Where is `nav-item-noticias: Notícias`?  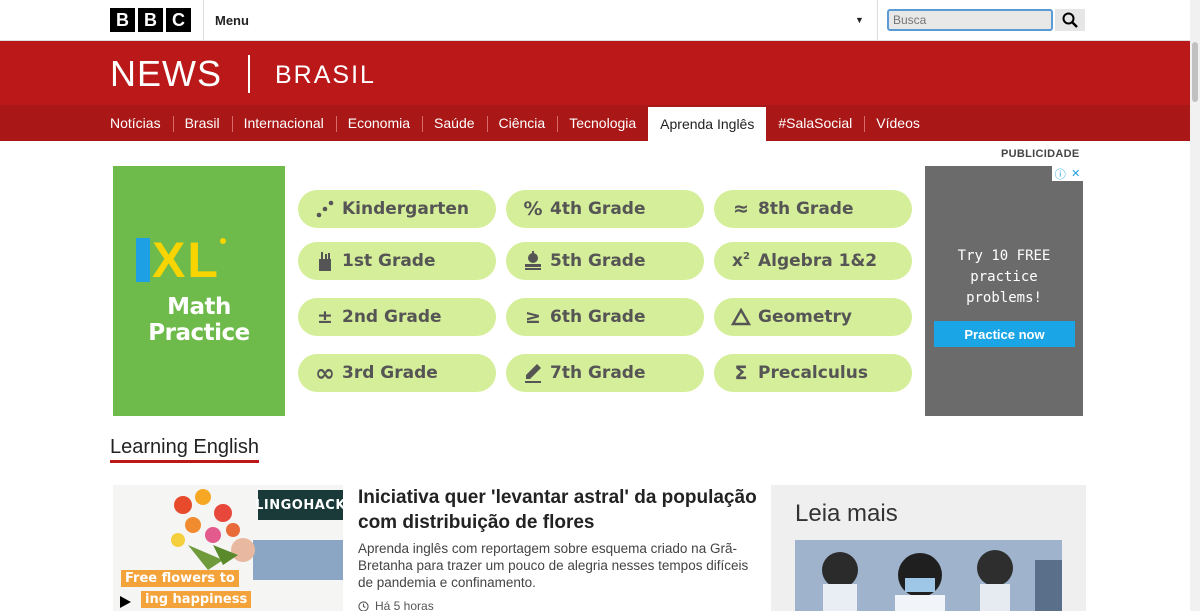
nav-item-noticias: Notícias is located at coordinates (135, 123).